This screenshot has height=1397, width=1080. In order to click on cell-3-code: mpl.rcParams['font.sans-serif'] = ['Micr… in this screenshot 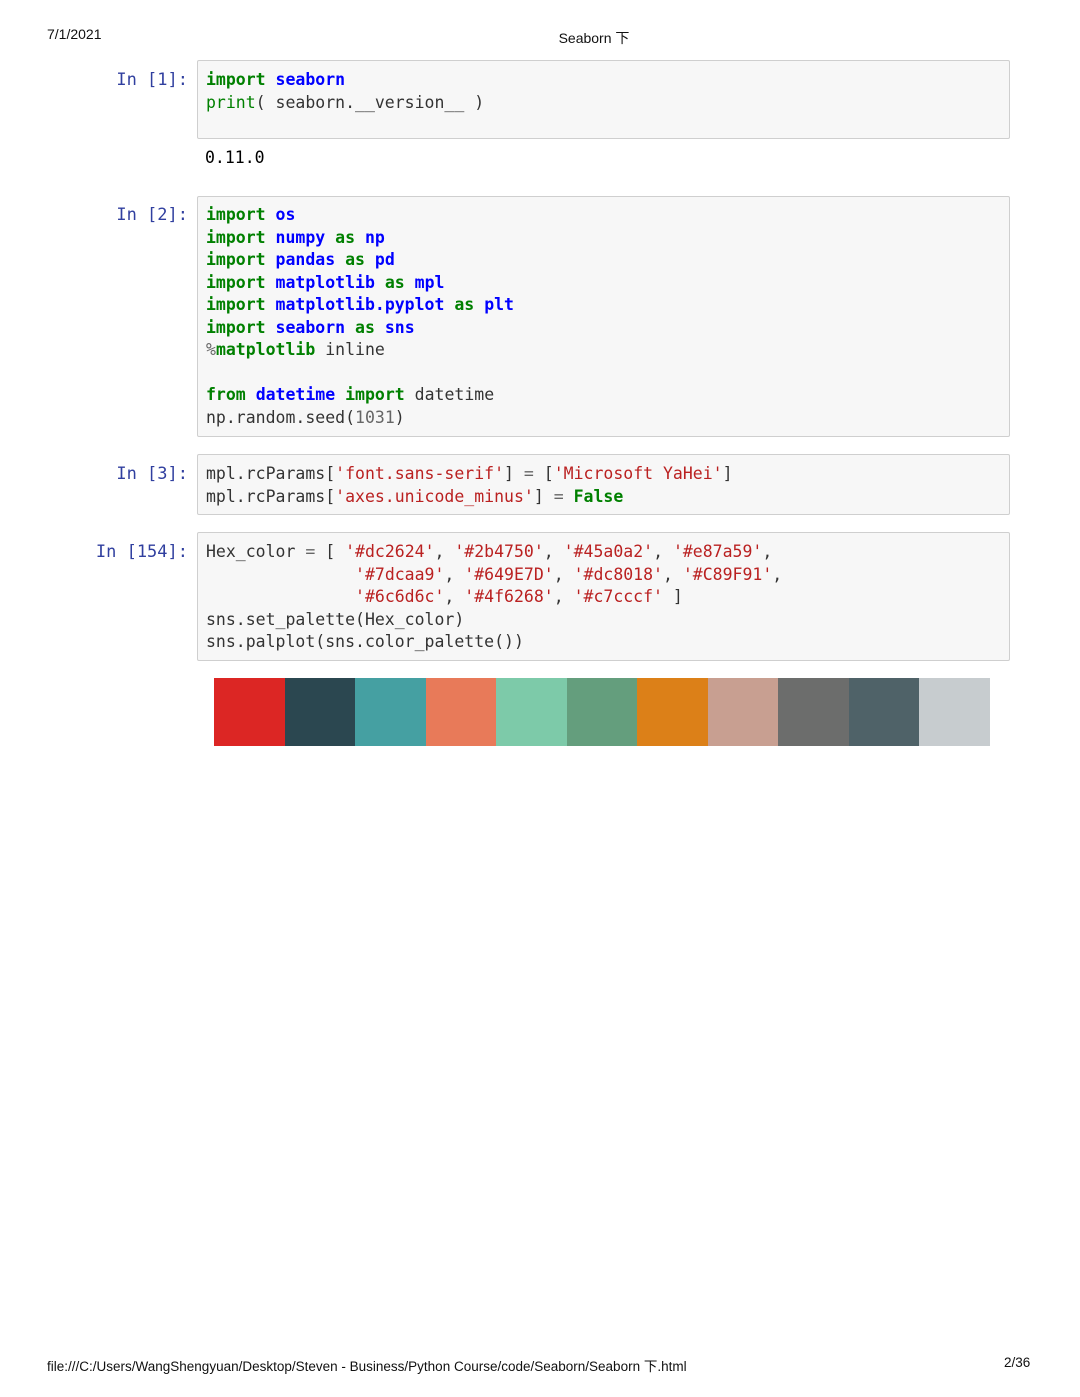, I will do `click(469, 485)`.